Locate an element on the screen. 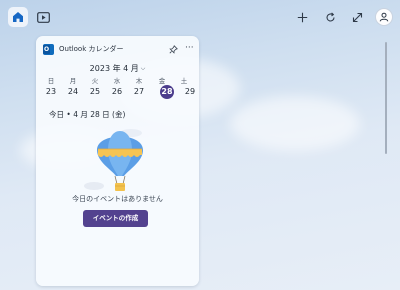 Image resolution: width=400 pixels, height=290 pixels. weekday-label: 木 is located at coordinates (139, 81).